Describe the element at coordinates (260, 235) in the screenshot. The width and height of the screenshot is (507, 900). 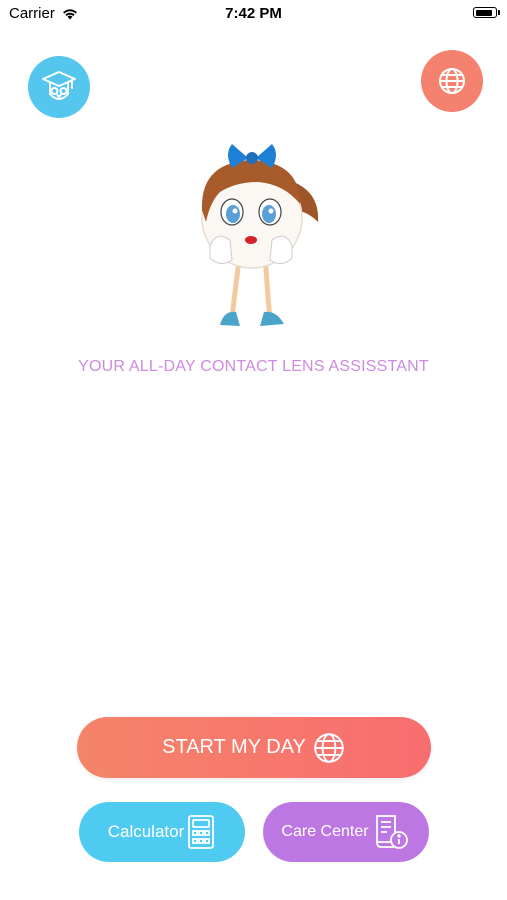
I see `mascot-illustration` at that location.